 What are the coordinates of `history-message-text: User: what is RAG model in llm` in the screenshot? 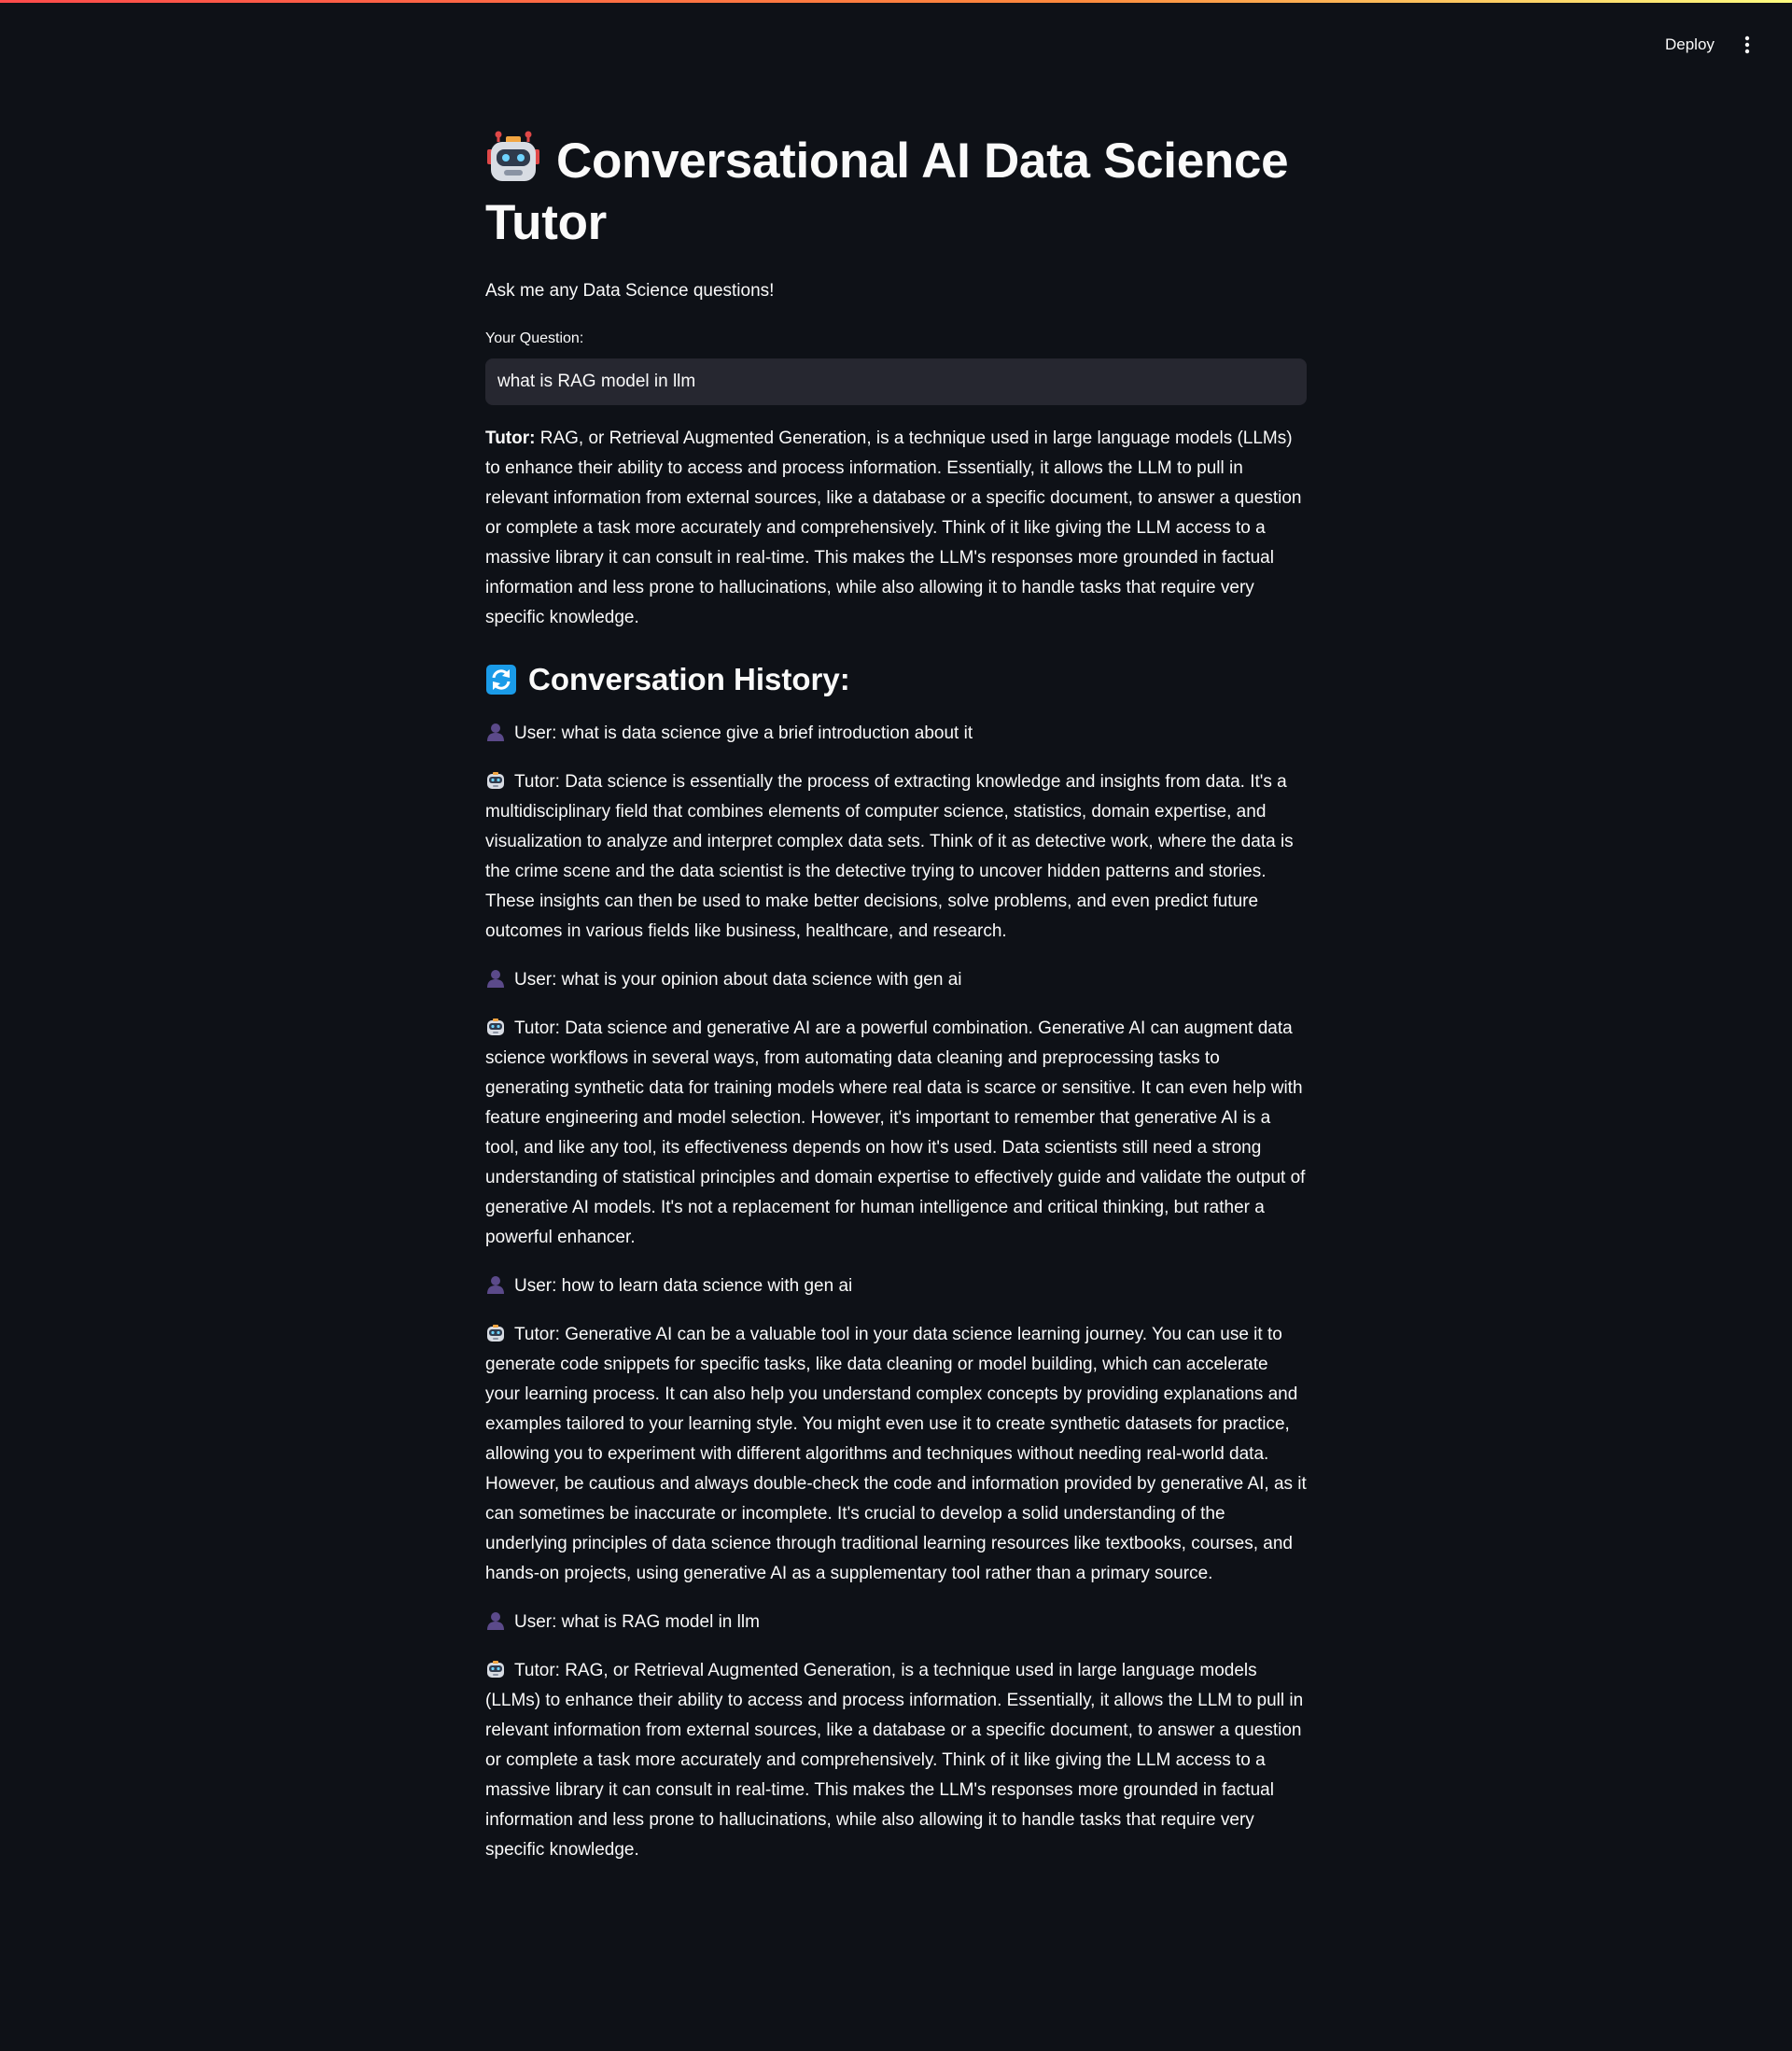 It's located at (637, 1622).